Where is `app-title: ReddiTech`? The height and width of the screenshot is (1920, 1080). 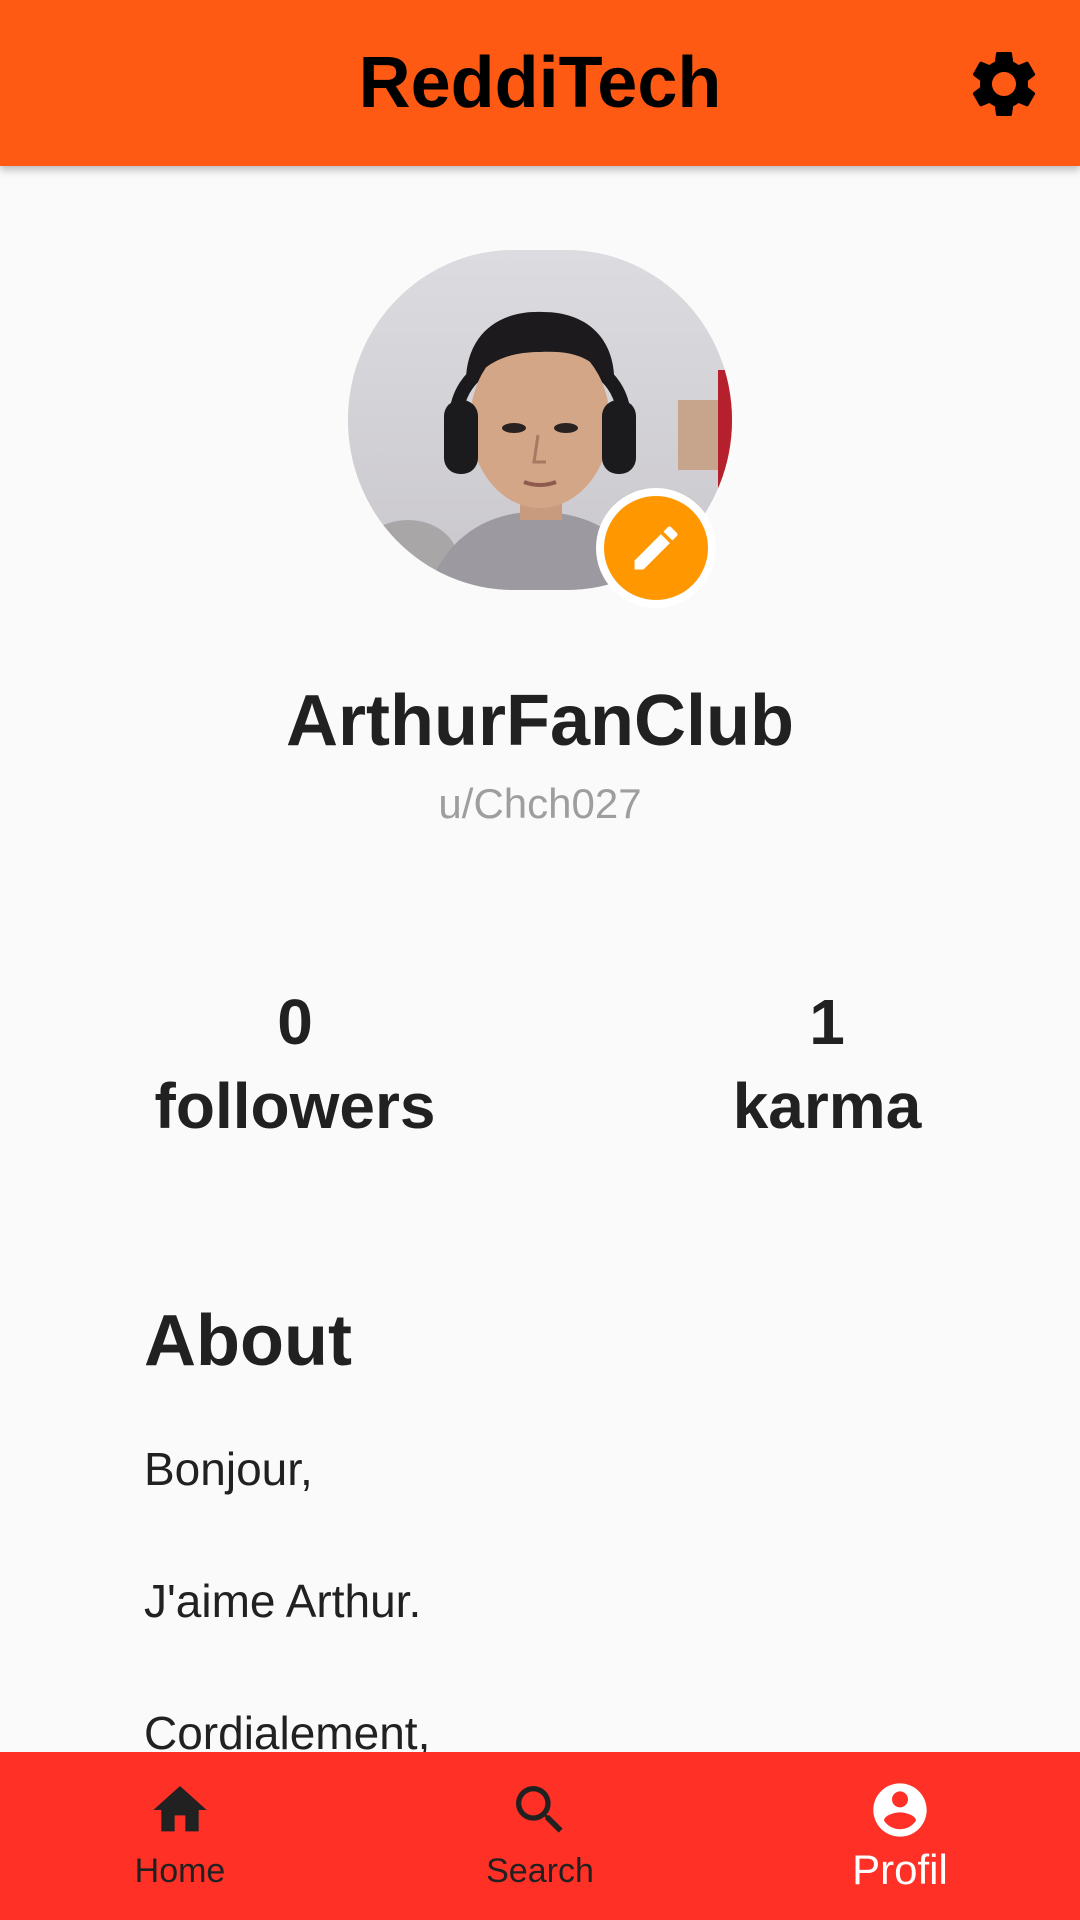 app-title: ReddiTech is located at coordinates (540, 83).